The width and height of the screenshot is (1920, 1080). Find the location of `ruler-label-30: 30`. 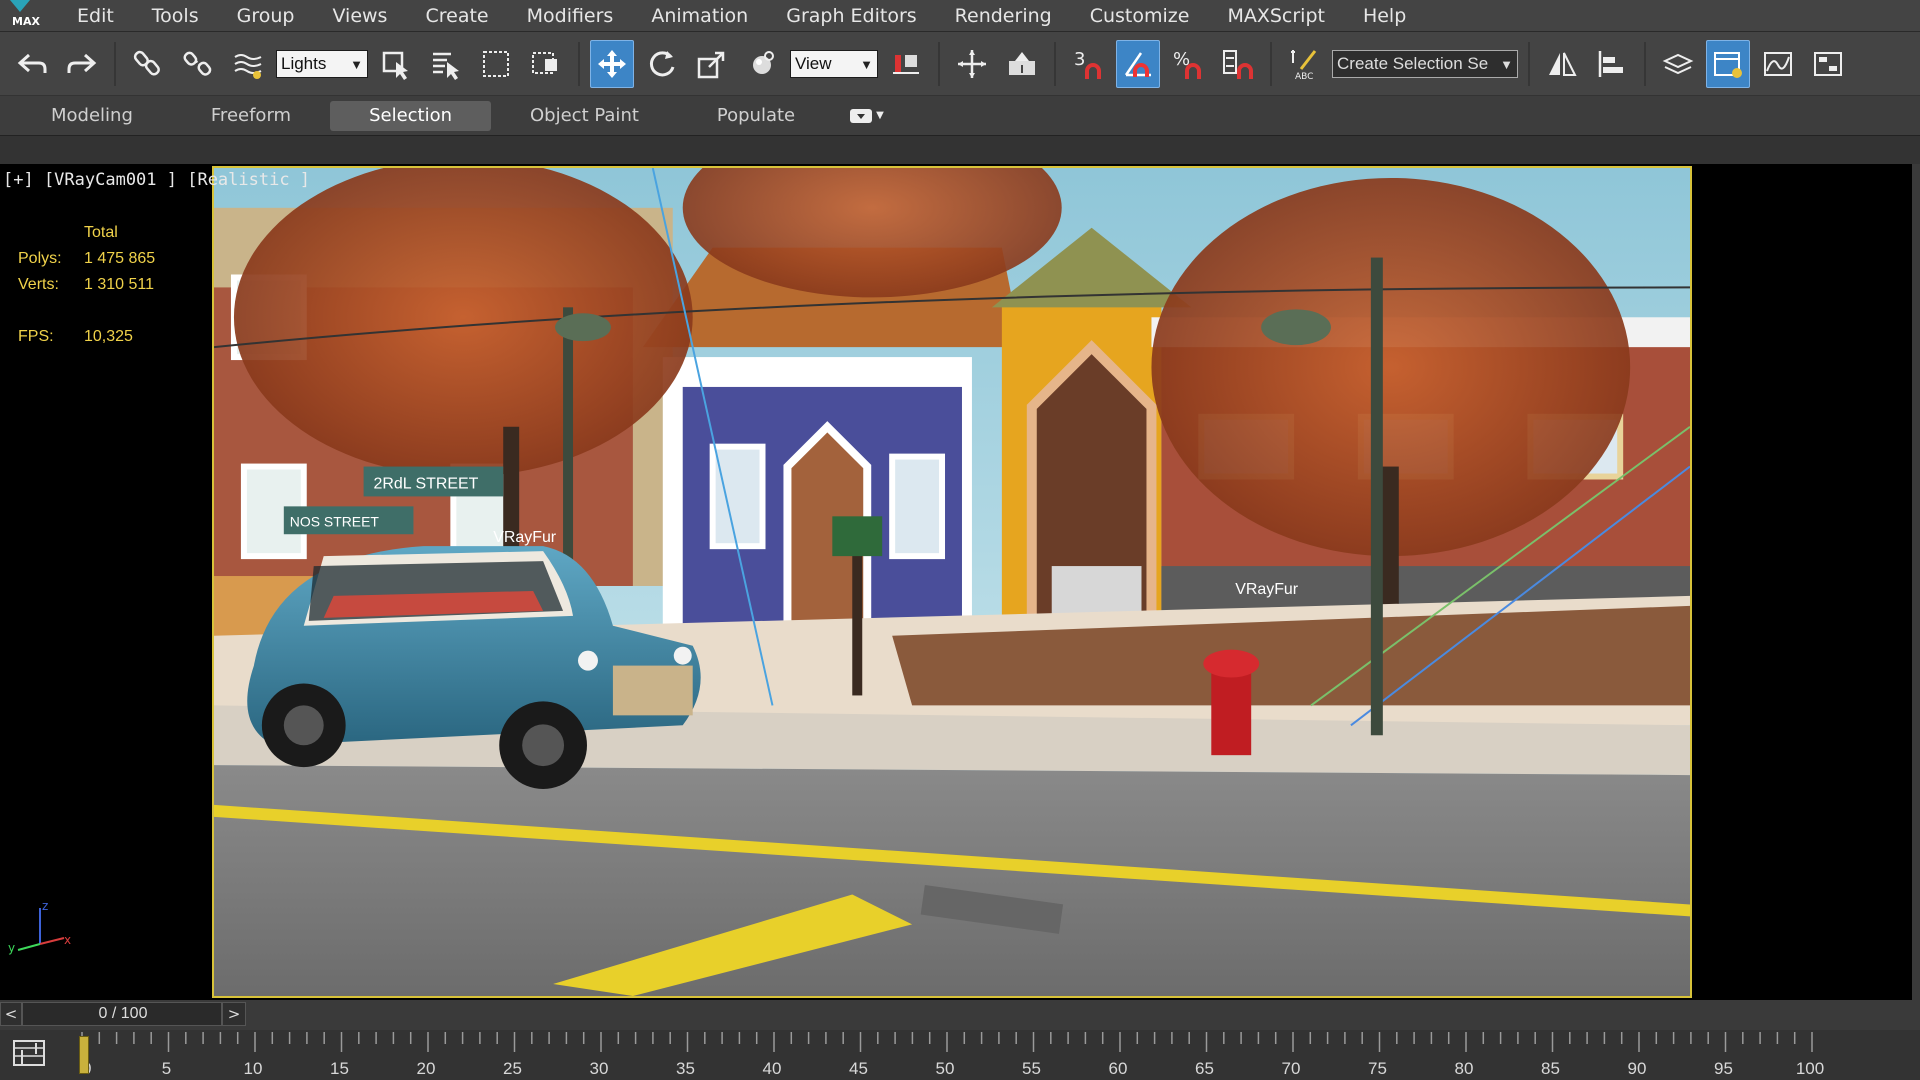

ruler-label-30: 30 is located at coordinates (599, 1068).